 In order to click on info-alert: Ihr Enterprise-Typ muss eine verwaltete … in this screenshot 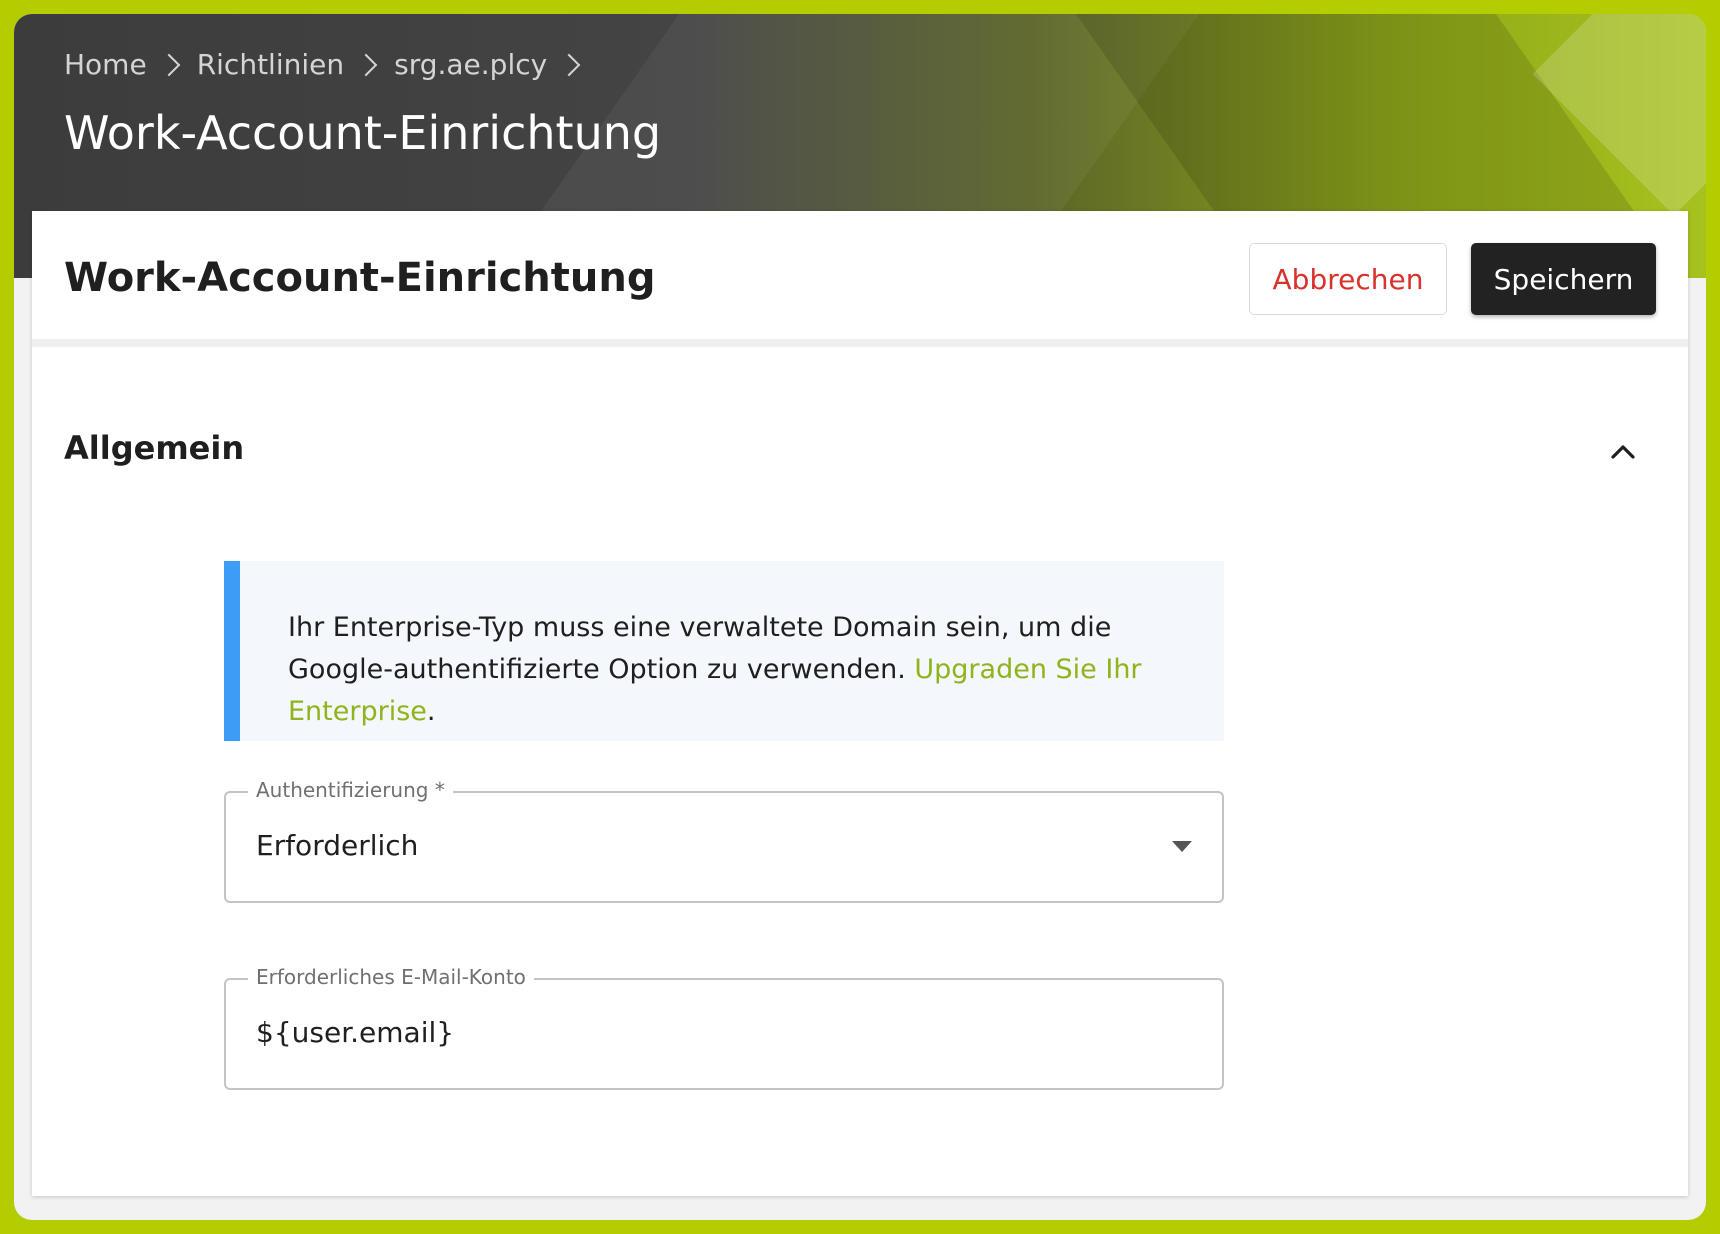, I will do `click(724, 651)`.